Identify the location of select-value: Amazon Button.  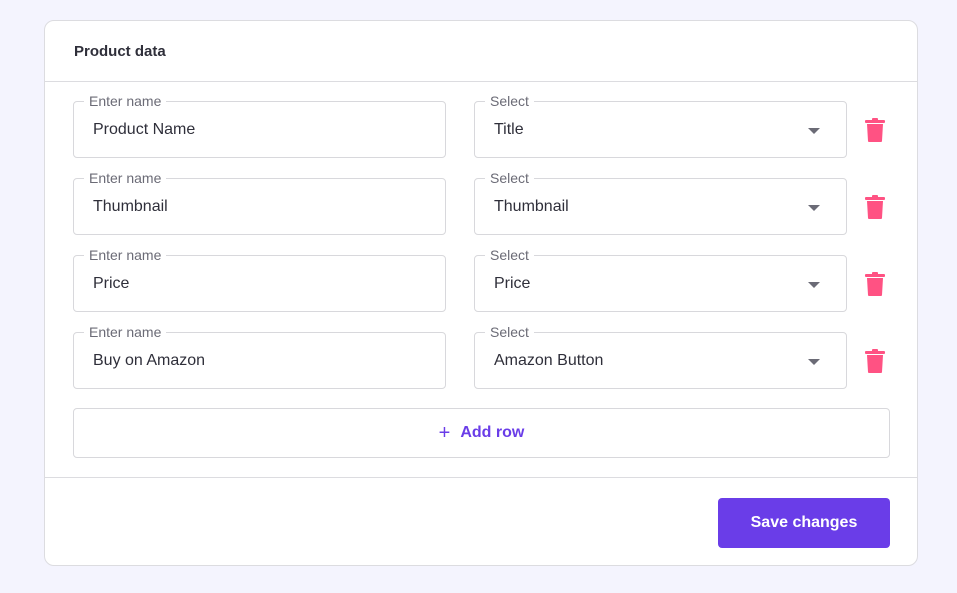
(549, 360).